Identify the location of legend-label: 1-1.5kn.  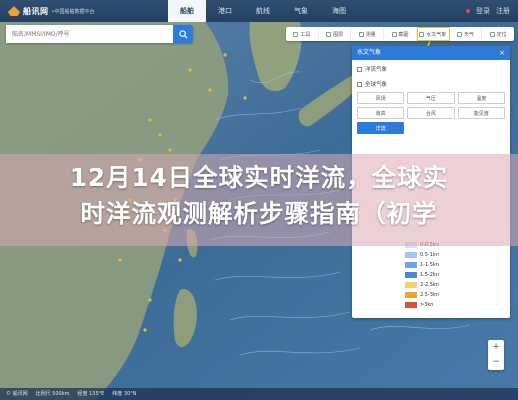
(430, 265).